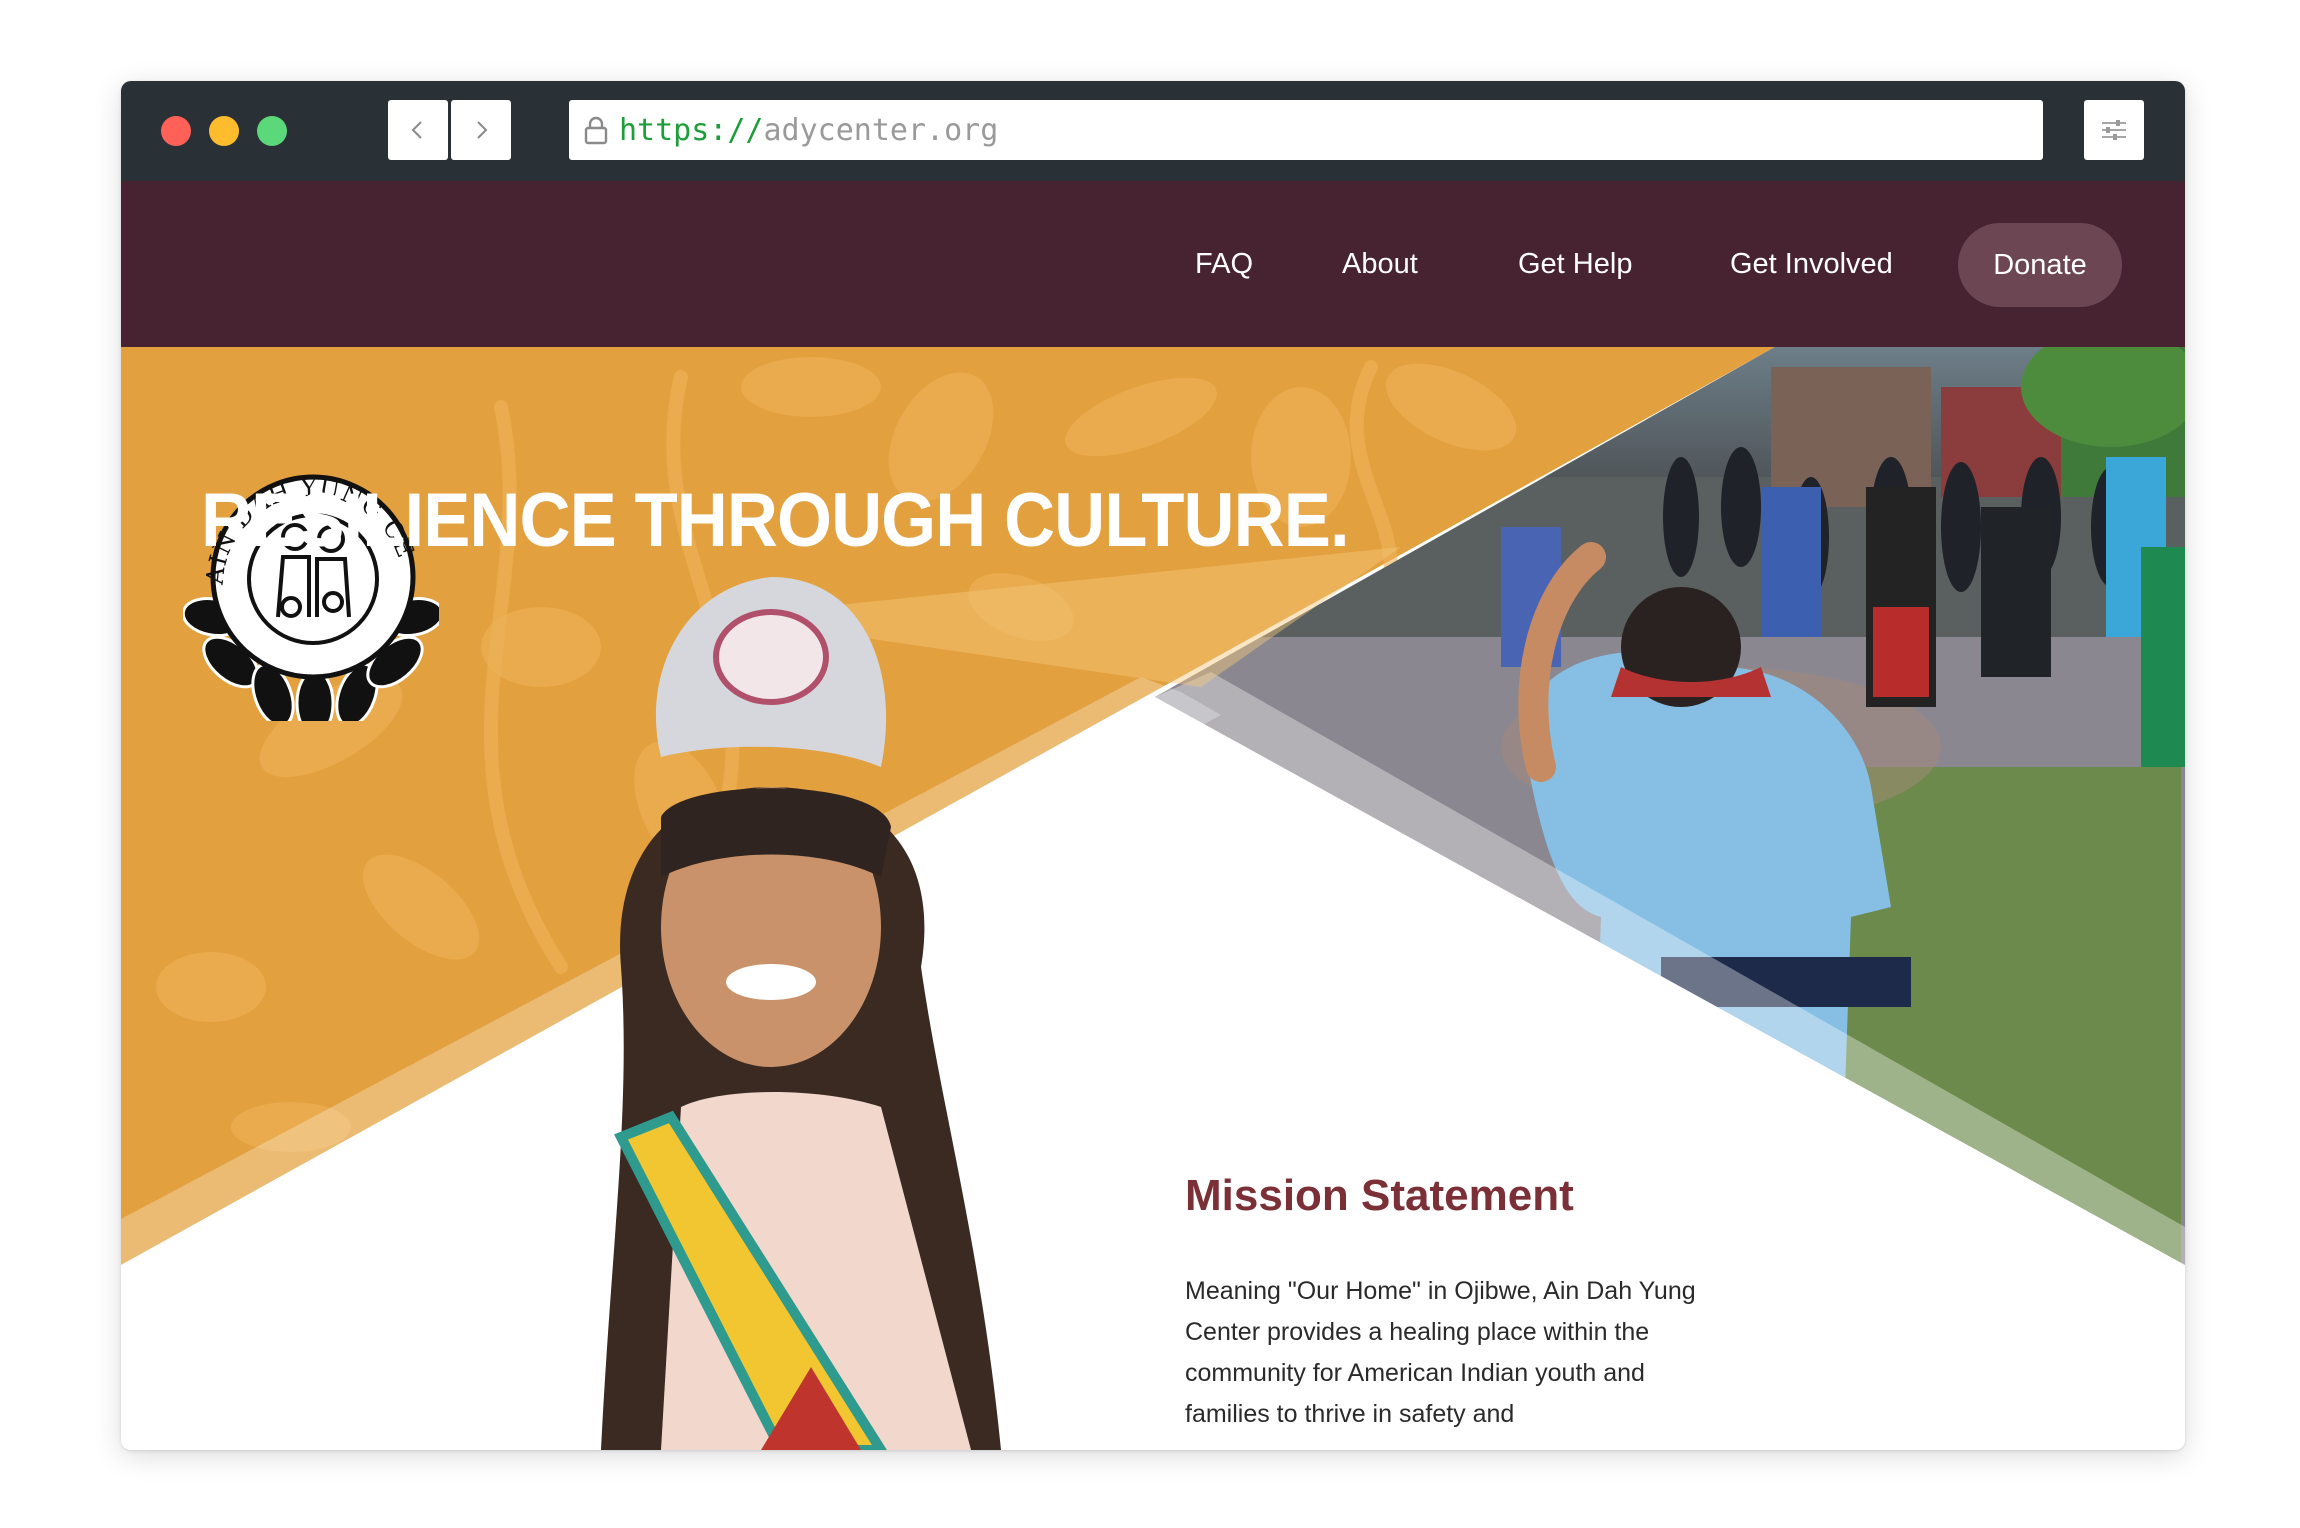 The image size is (2300, 1528). Describe the element at coordinates (272, 131) in the screenshot. I see `maximize-window-button` at that location.